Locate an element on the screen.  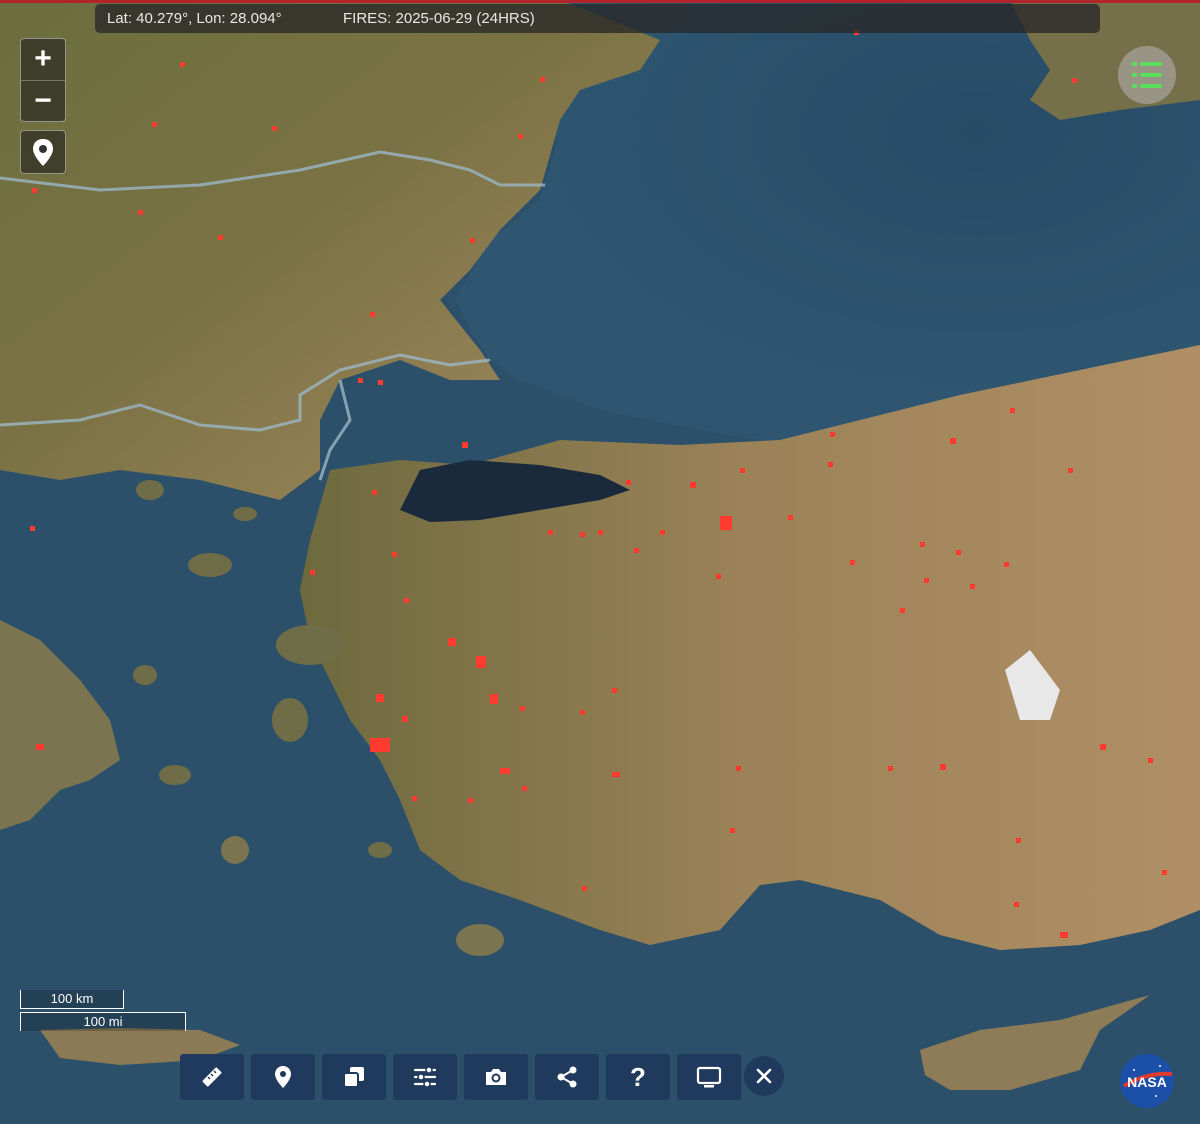
nasa-logo-text: NASA is located at coordinates (1147, 1082).